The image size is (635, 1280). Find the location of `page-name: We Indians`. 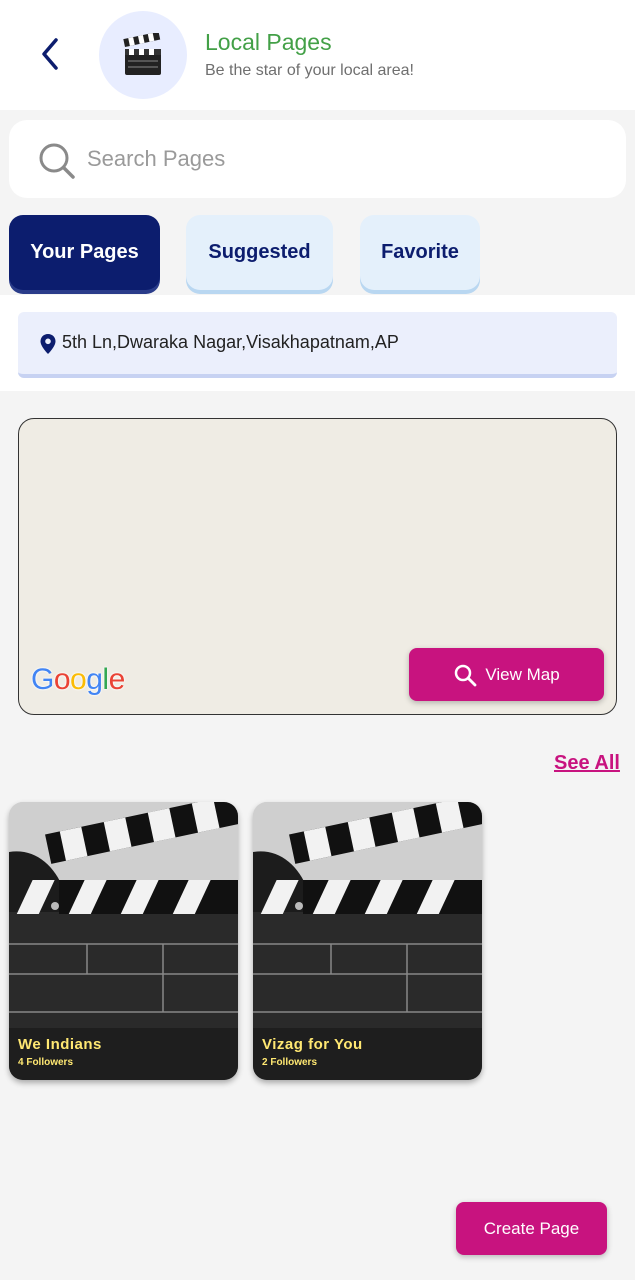

page-name: We Indians is located at coordinates (60, 1044).